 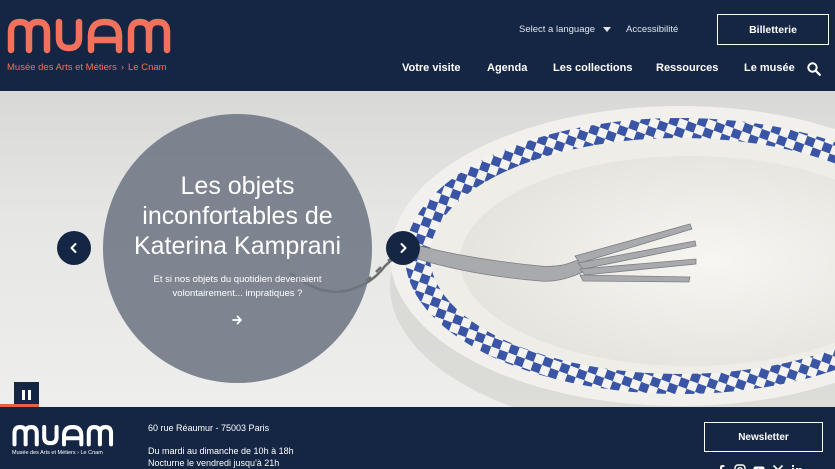 What do you see at coordinates (431, 68) in the screenshot?
I see `nav-item-visit: Votre visite` at bounding box center [431, 68].